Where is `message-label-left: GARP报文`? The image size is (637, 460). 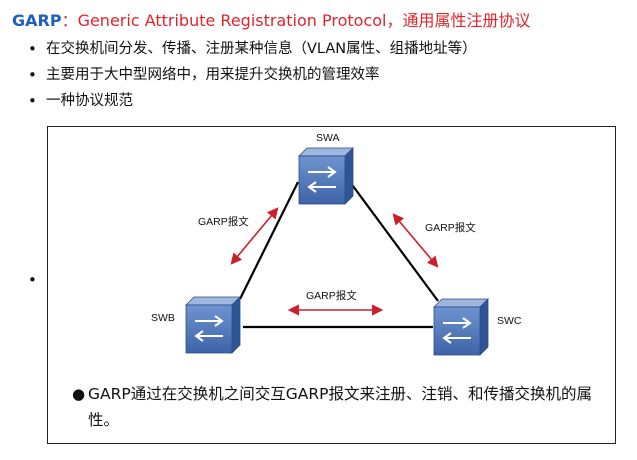 message-label-left: GARP报文 is located at coordinates (223, 221).